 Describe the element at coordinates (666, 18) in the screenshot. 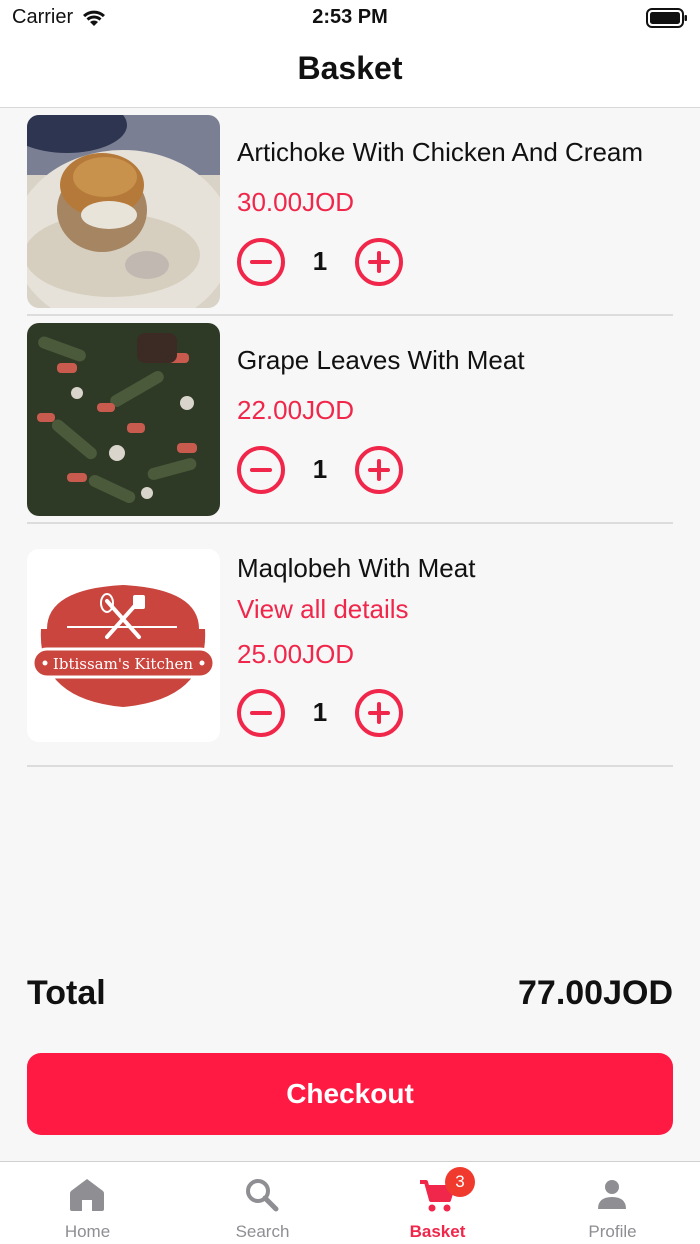

I see `battery-icon` at that location.